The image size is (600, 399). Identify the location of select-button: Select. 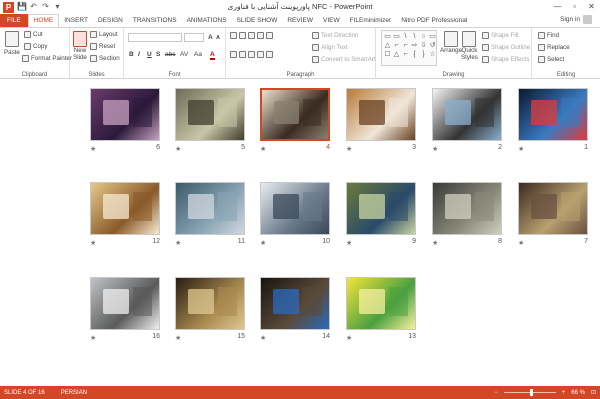
(551, 59).